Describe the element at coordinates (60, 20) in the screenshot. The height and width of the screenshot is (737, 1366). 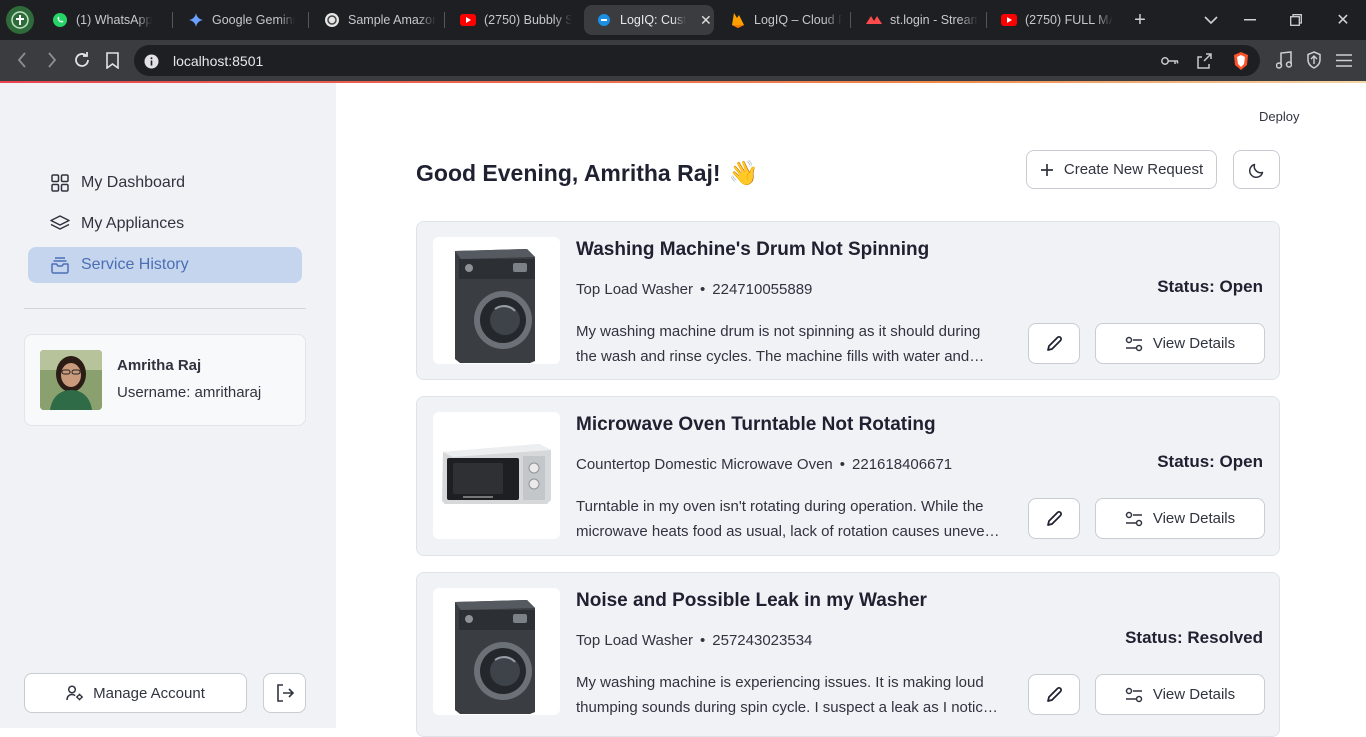
I see `whatsapp-icon` at that location.